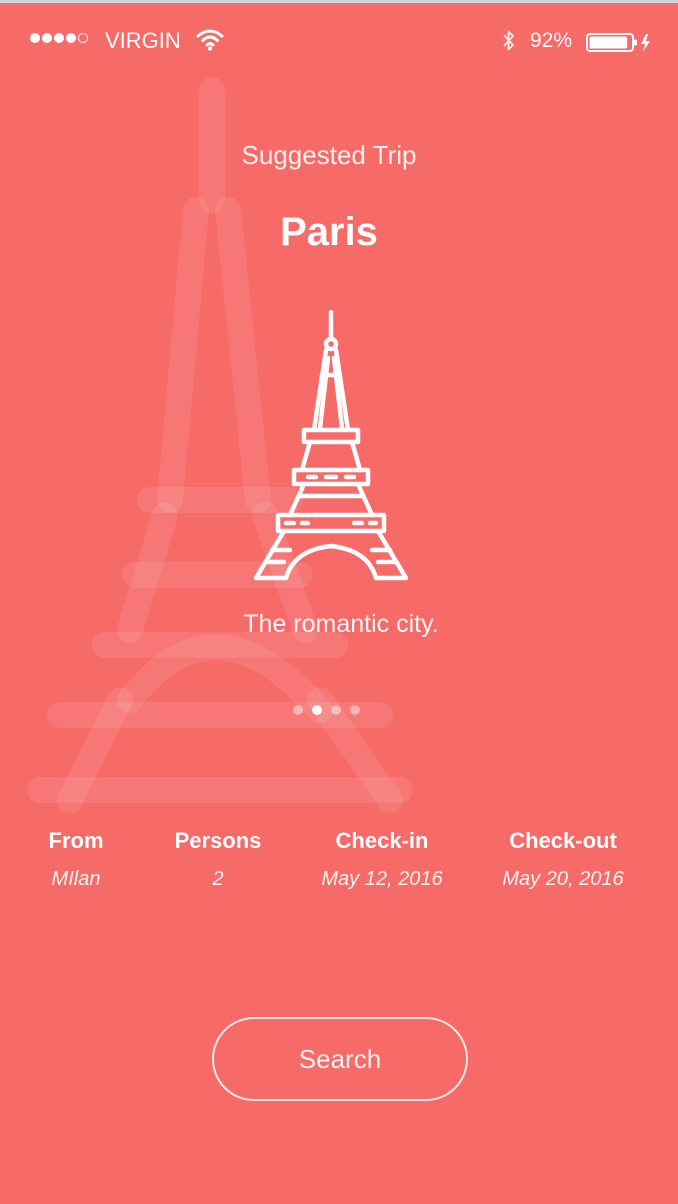  What do you see at coordinates (317, 710) in the screenshot?
I see `page-dot-active` at bounding box center [317, 710].